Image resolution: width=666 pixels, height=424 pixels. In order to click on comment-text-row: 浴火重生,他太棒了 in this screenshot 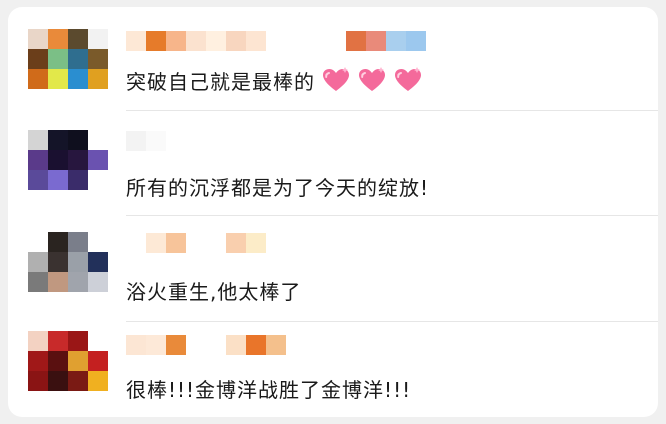, I will do `click(213, 290)`.